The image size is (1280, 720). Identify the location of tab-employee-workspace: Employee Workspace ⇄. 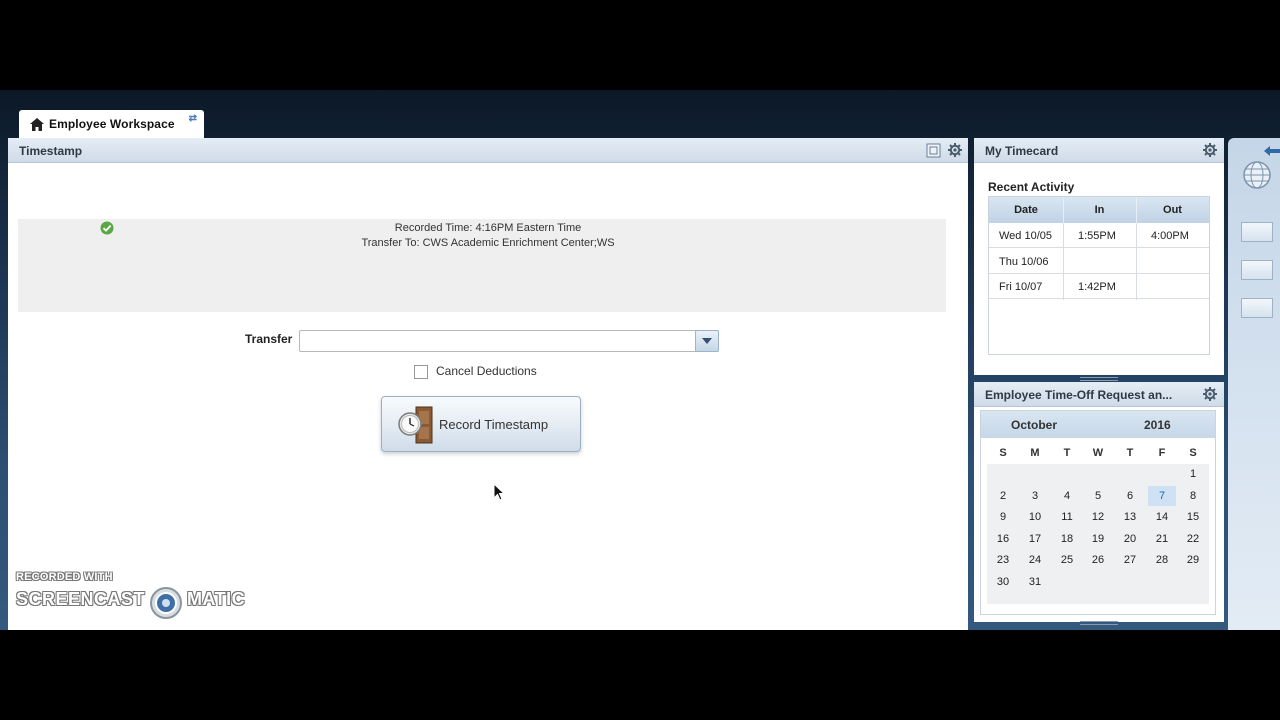
(111, 124).